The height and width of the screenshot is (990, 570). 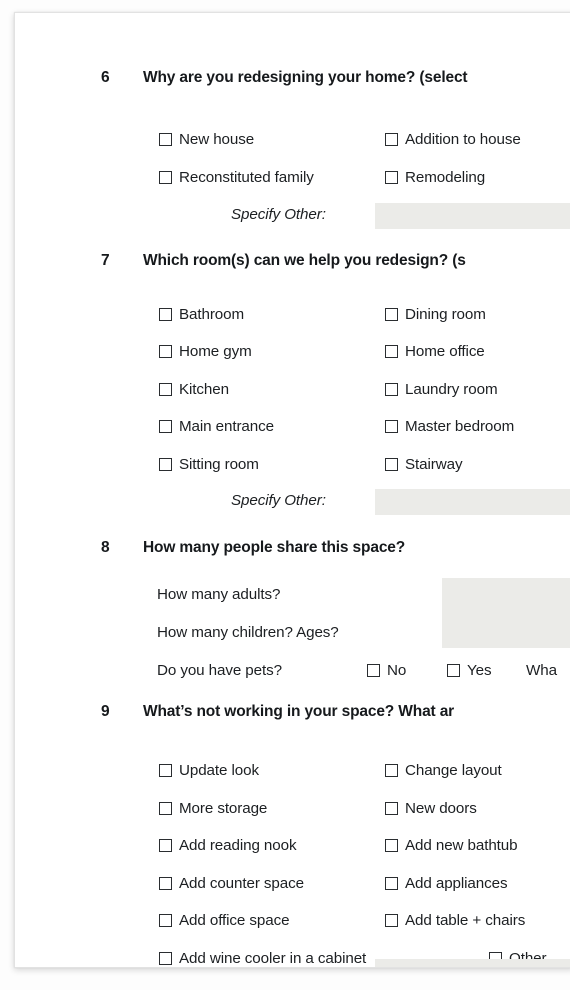 What do you see at coordinates (461, 845) in the screenshot?
I see `option-label: Add new bathtub` at bounding box center [461, 845].